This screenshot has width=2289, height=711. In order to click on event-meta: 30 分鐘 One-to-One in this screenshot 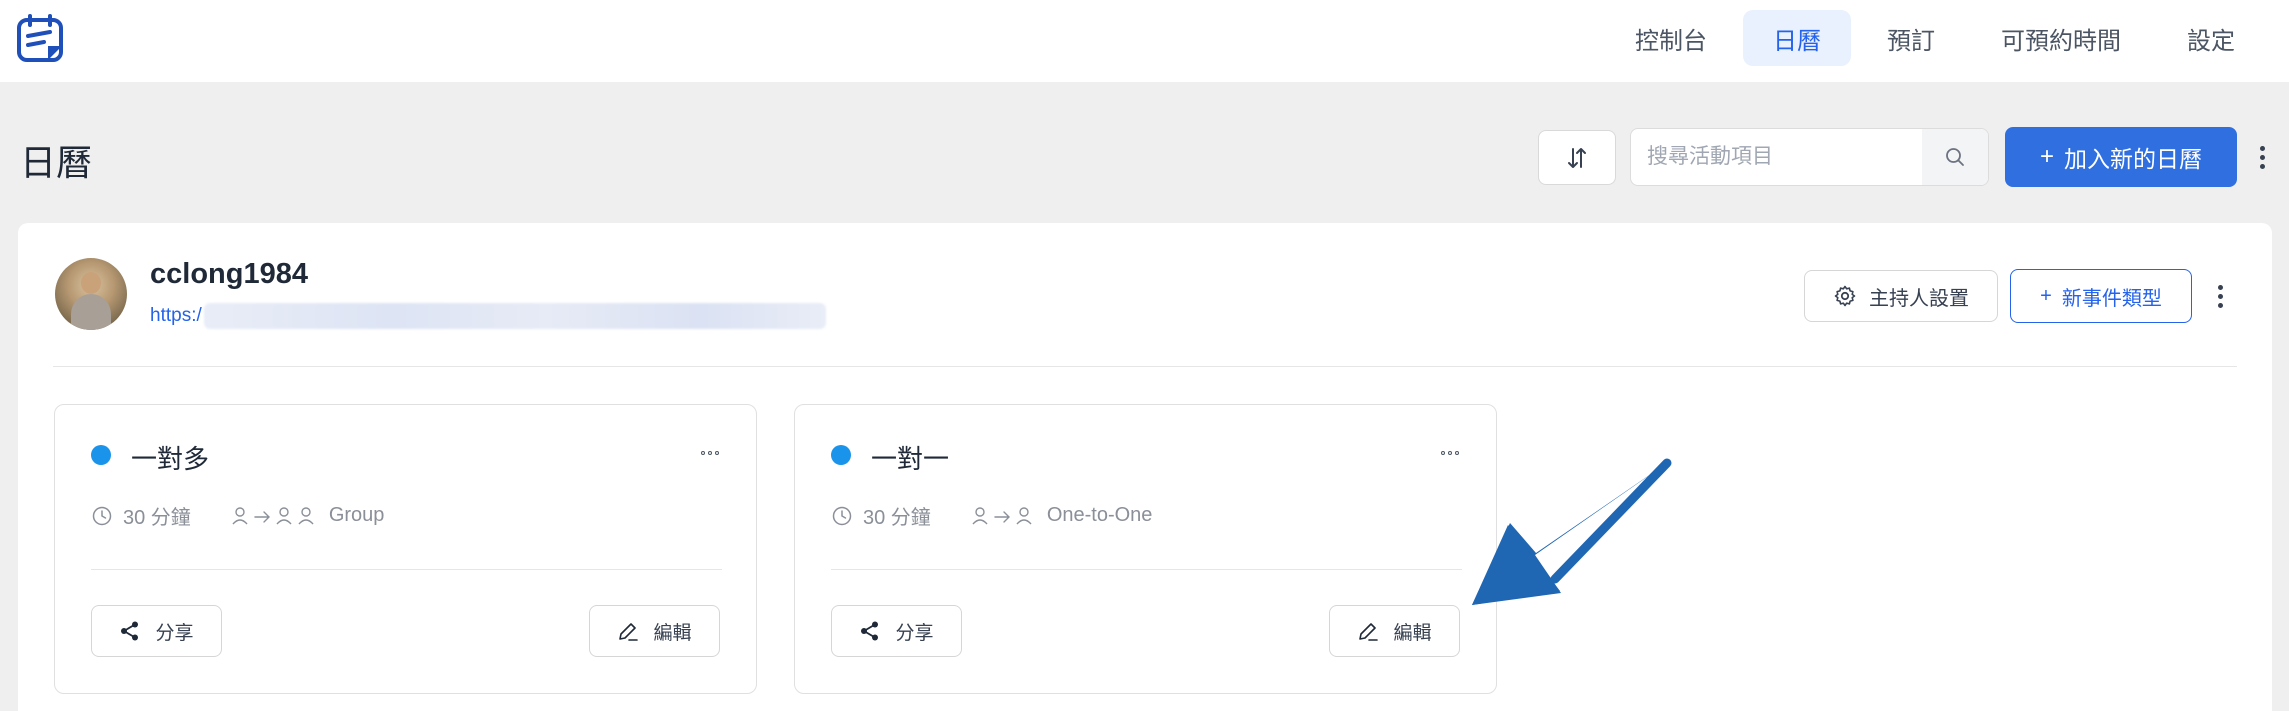, I will do `click(991, 515)`.